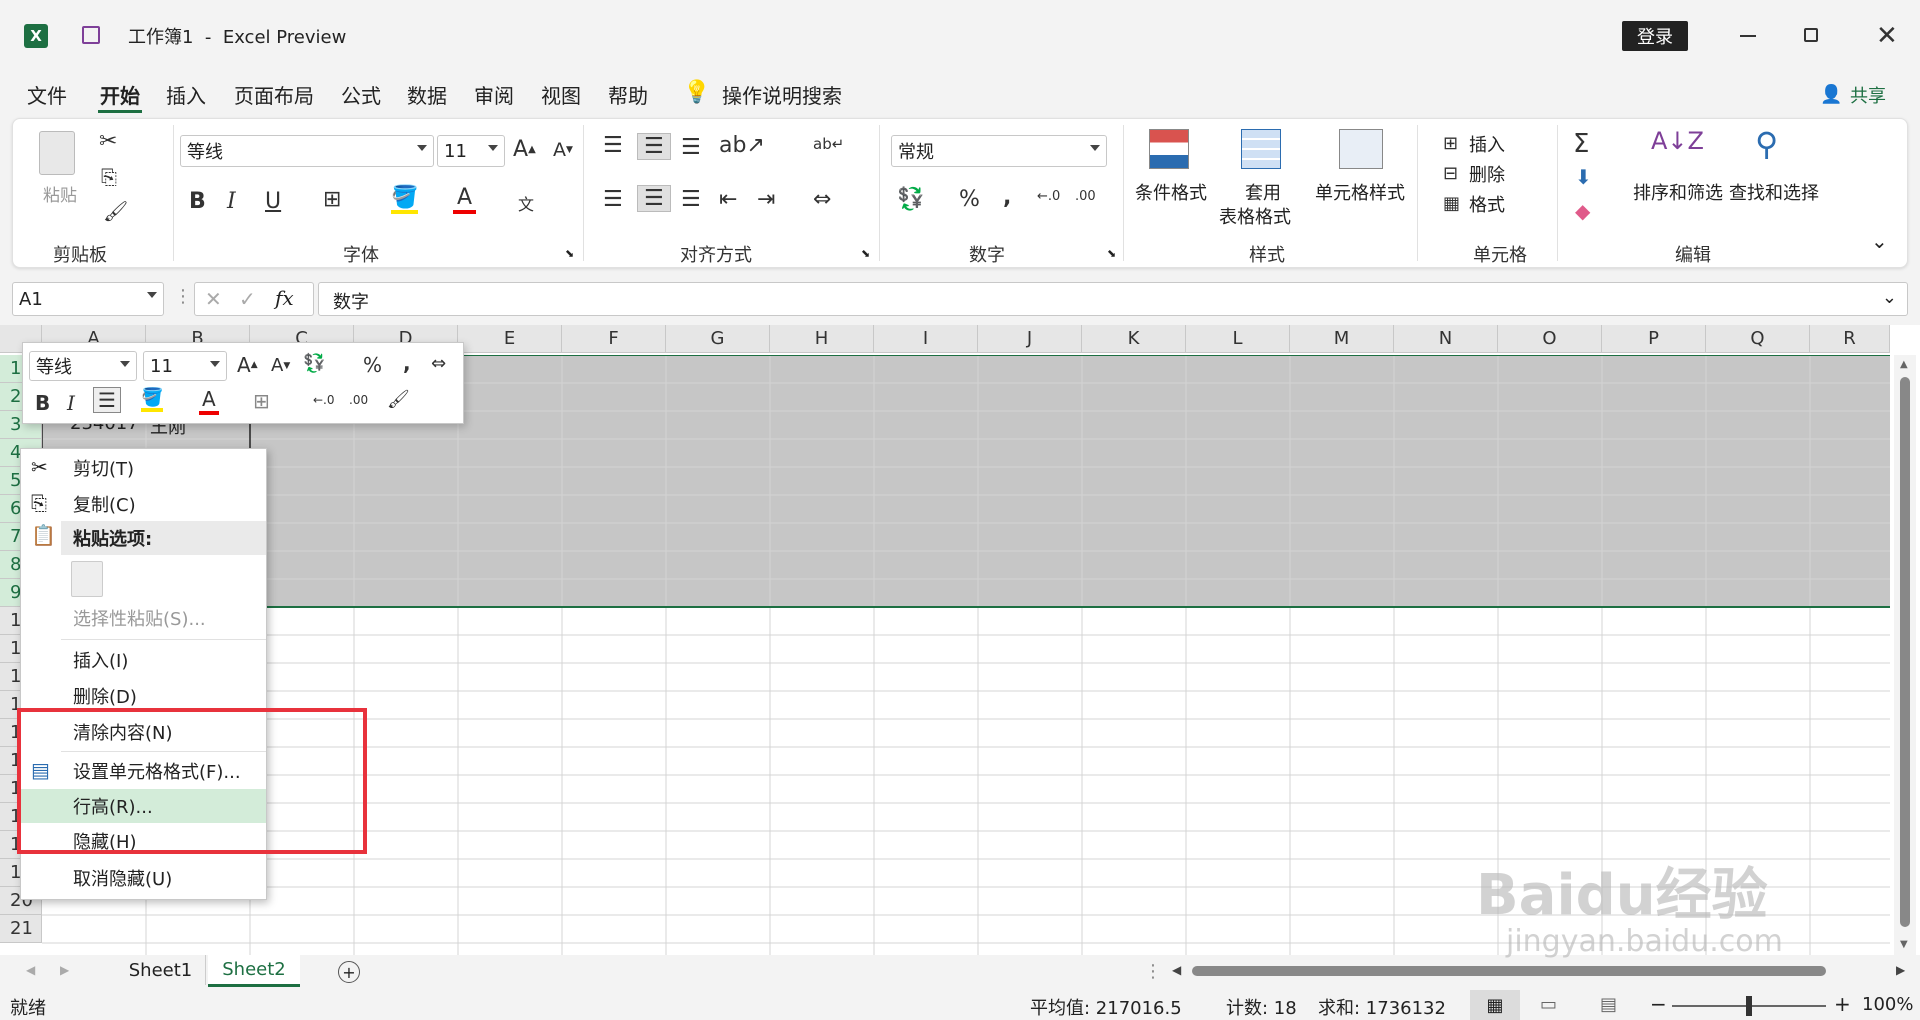  What do you see at coordinates (563, 150) in the screenshot?
I see `shrink-font-icon: A ▼` at bounding box center [563, 150].